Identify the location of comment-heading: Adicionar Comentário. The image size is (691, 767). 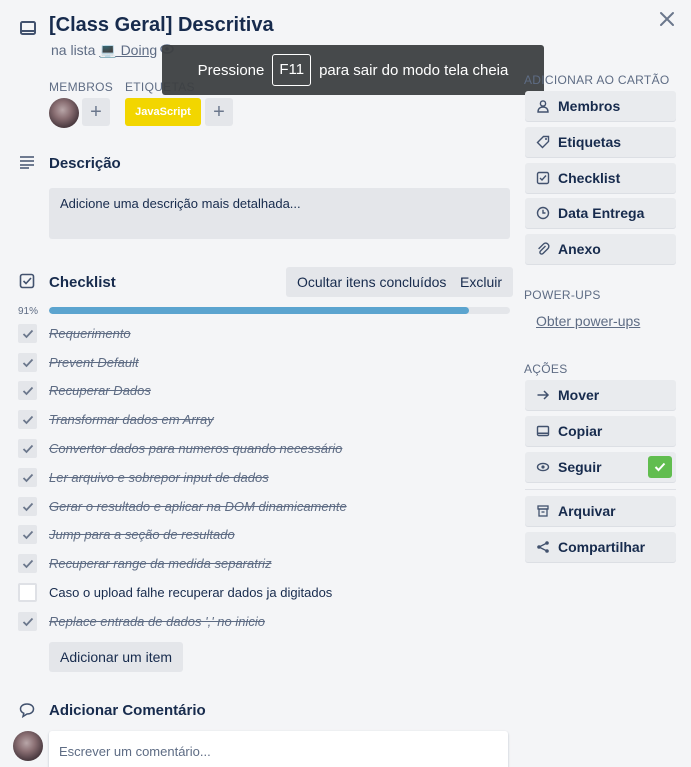
(127, 710).